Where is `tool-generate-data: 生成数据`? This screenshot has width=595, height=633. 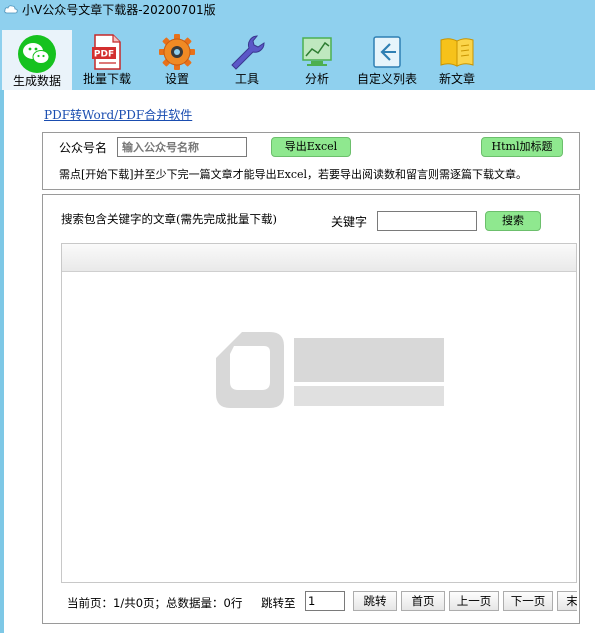 tool-generate-data: 生成数据 is located at coordinates (37, 60).